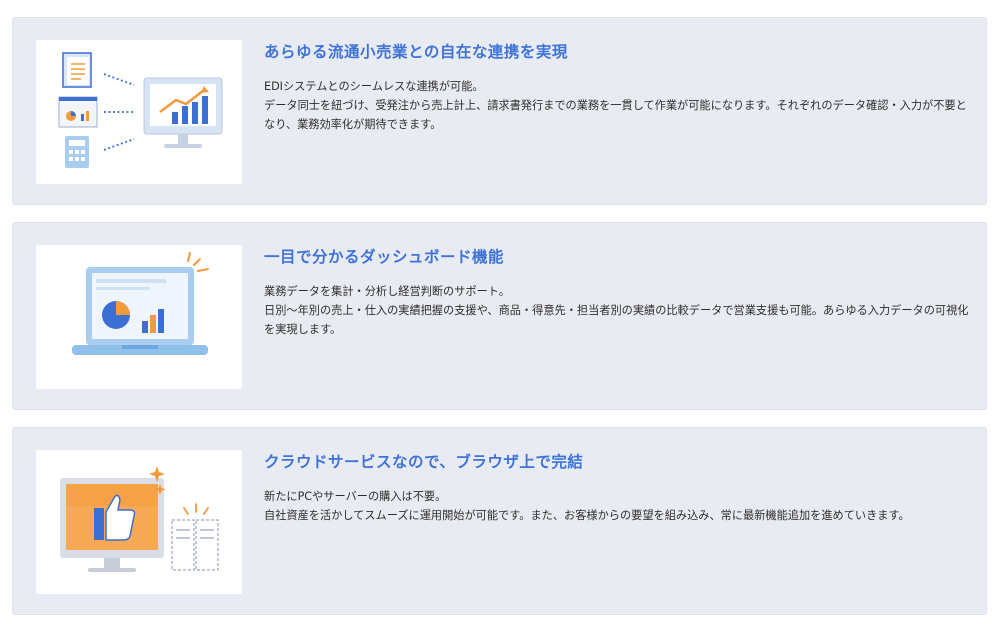  I want to click on document-icon, so click(77, 70).